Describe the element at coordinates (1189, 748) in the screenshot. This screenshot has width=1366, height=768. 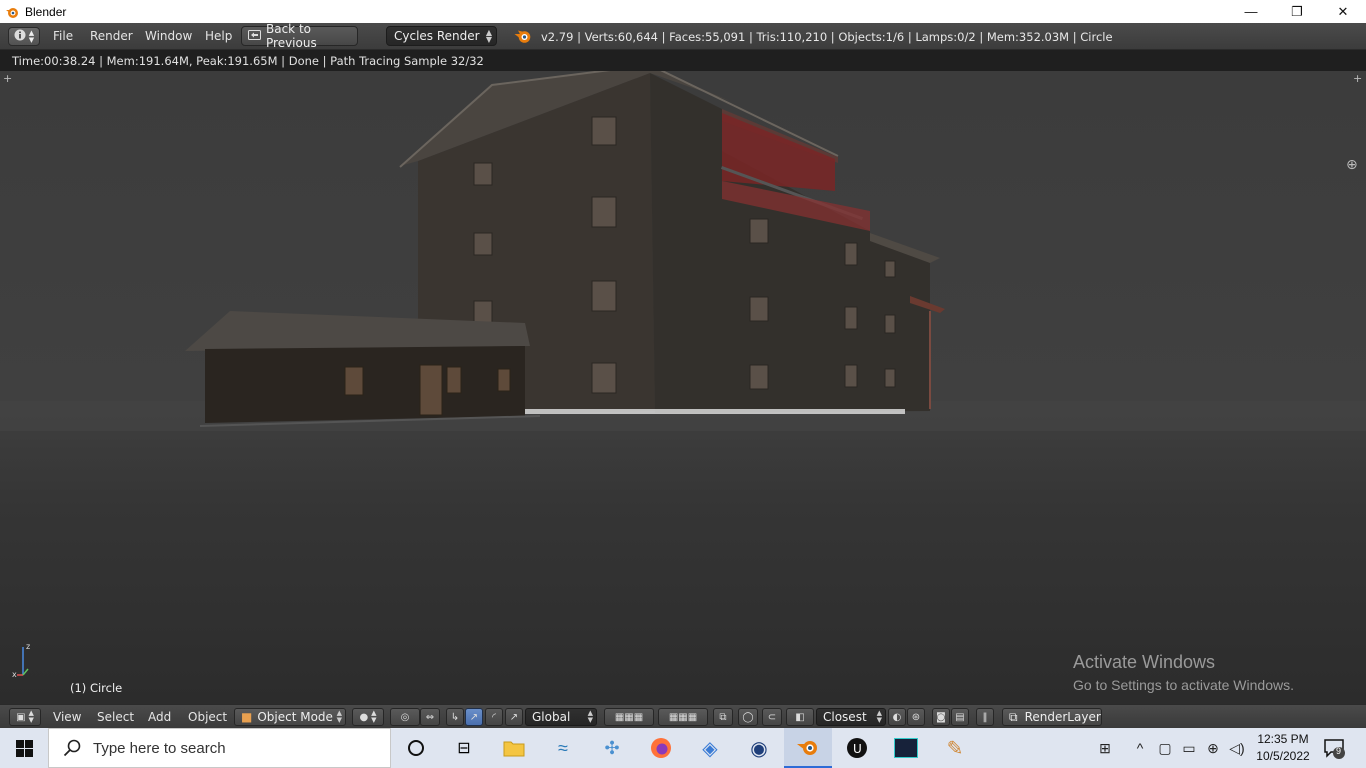
I see `battery-button: ▭` at that location.